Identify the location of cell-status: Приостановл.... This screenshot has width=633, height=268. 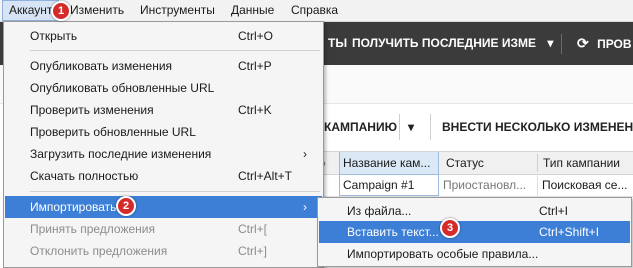
(489, 185).